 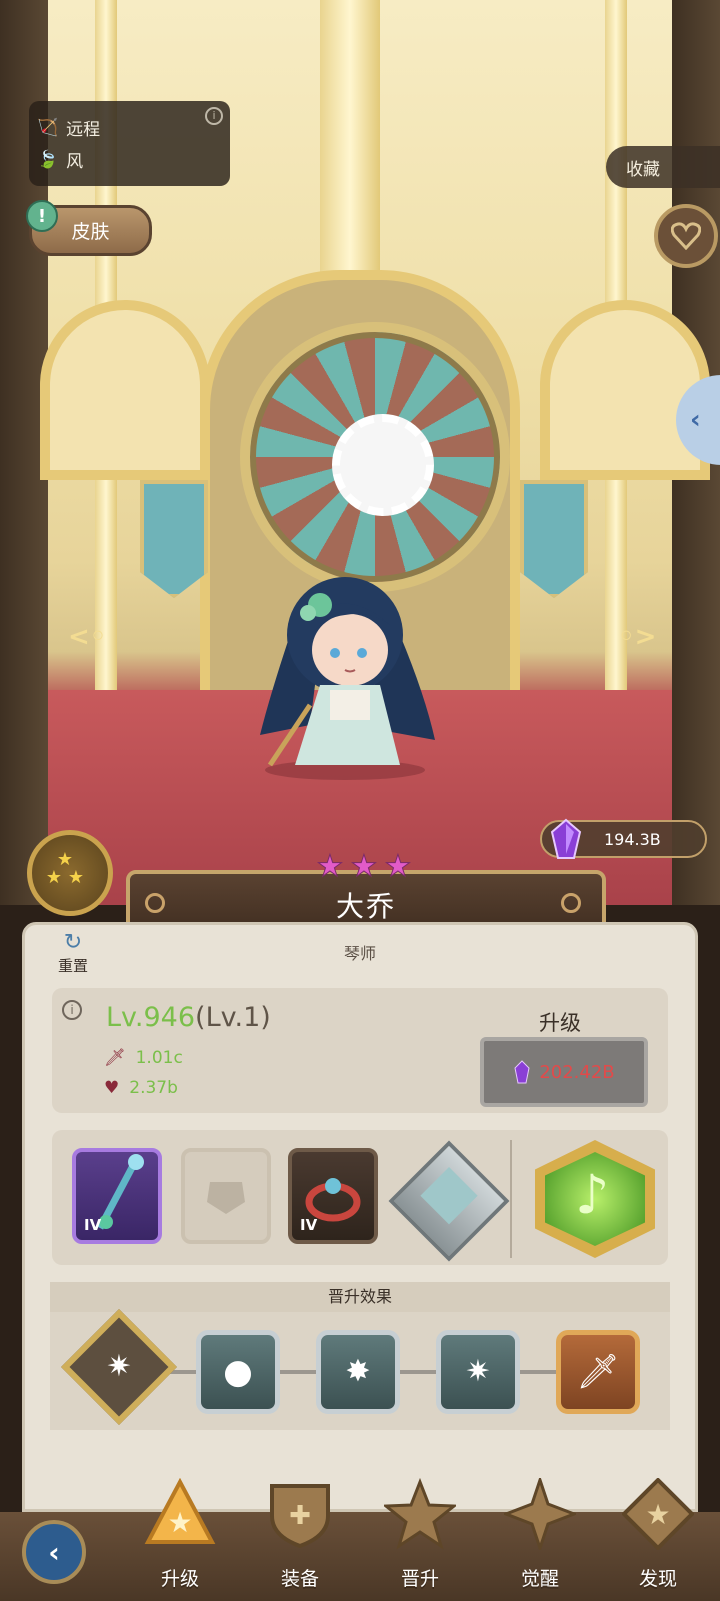 I want to click on tab-discover: ★ 发现, so click(x=658, y=1533).